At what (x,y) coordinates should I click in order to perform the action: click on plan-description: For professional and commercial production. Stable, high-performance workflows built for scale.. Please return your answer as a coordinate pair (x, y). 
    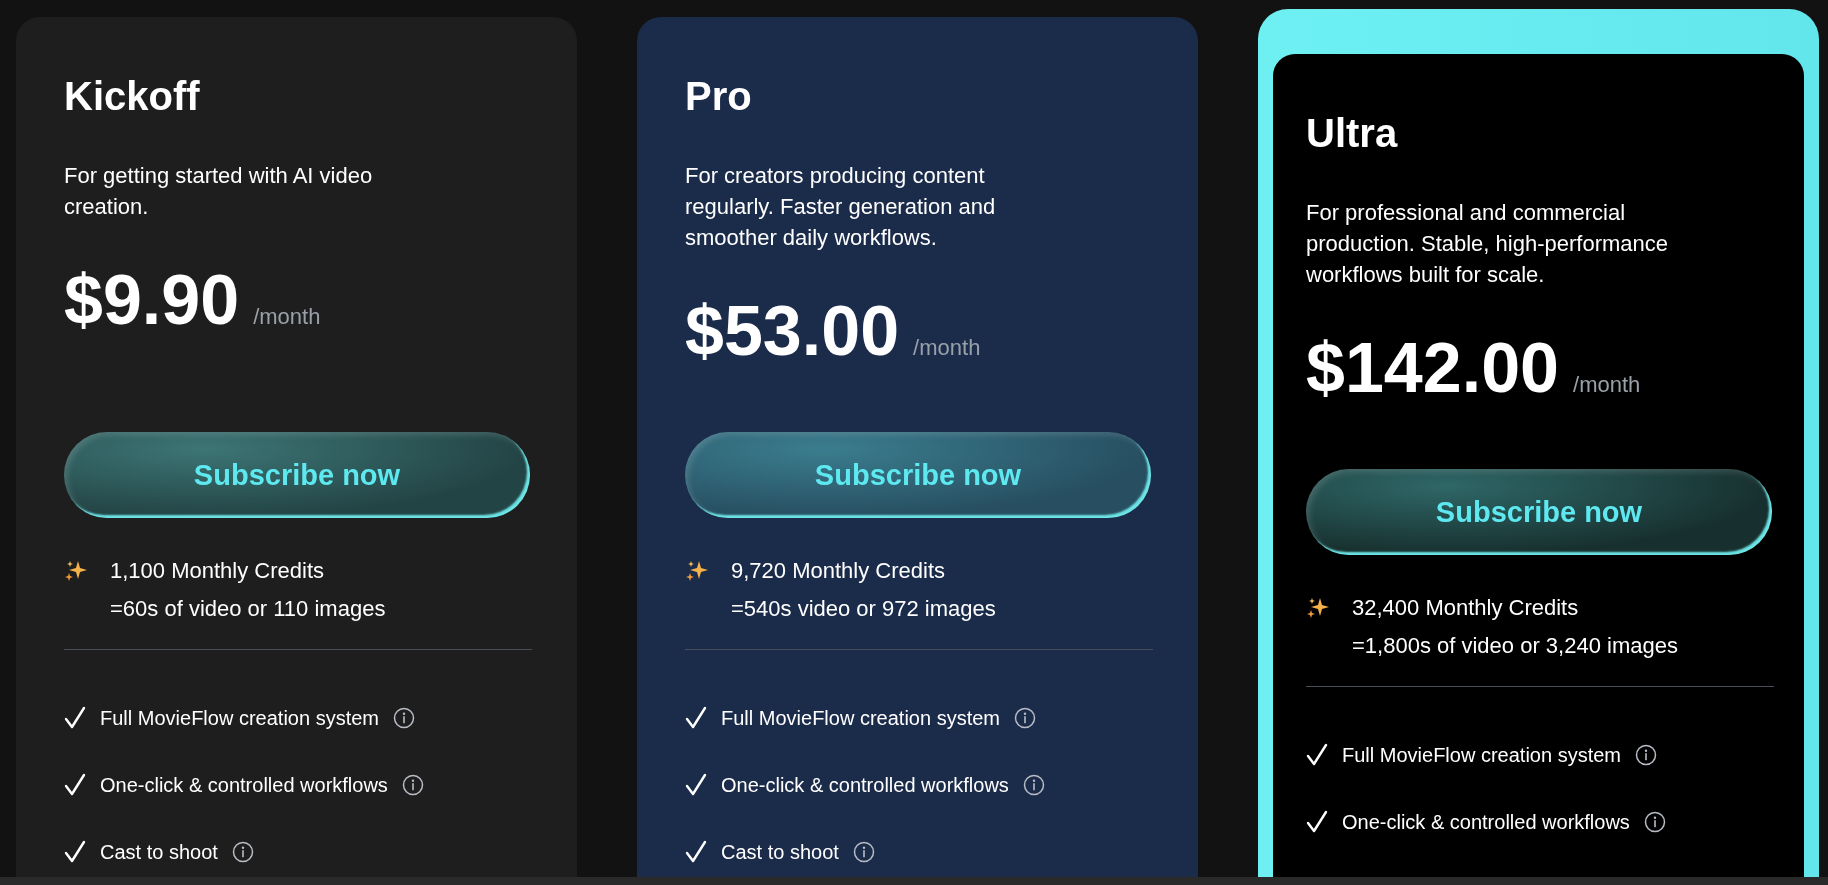
    Looking at the image, I should click on (1487, 244).